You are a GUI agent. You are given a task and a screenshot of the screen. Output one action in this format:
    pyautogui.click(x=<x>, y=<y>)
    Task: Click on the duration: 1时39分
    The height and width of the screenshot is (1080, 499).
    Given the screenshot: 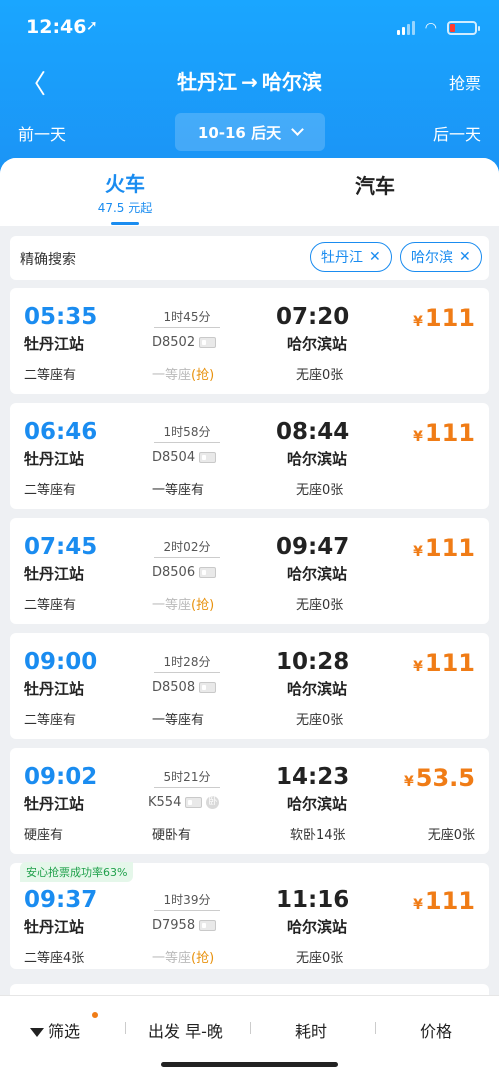 What is the action you would take?
    pyautogui.click(x=187, y=900)
    